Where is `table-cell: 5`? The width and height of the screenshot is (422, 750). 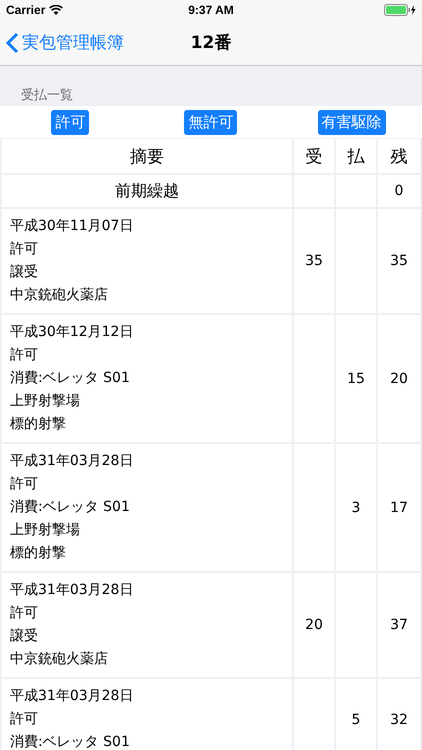
table-cell: 5 is located at coordinates (356, 714).